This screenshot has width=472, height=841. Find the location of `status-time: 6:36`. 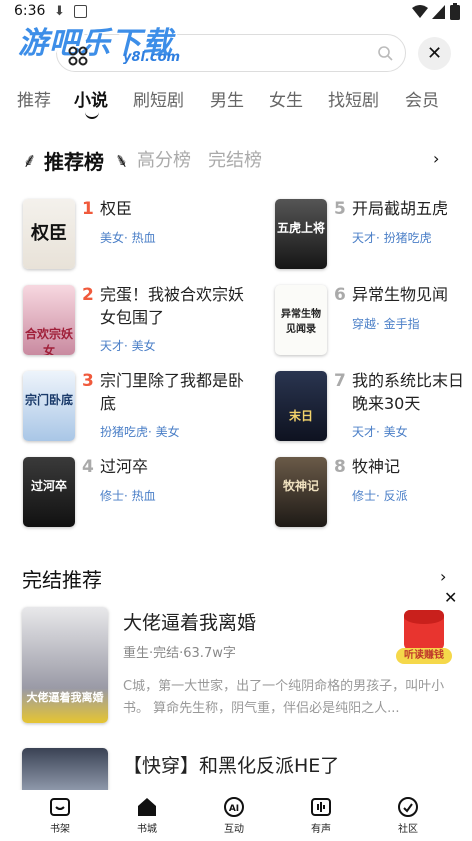

status-time: 6:36 is located at coordinates (30, 11).